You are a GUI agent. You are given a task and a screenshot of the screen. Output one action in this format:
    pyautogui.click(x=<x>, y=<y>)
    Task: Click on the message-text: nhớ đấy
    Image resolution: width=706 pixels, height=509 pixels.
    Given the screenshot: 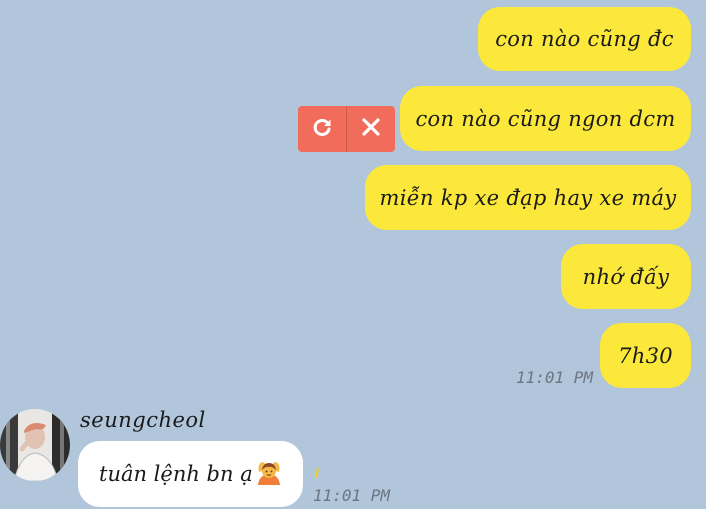 What is the action you would take?
    pyautogui.click(x=626, y=276)
    